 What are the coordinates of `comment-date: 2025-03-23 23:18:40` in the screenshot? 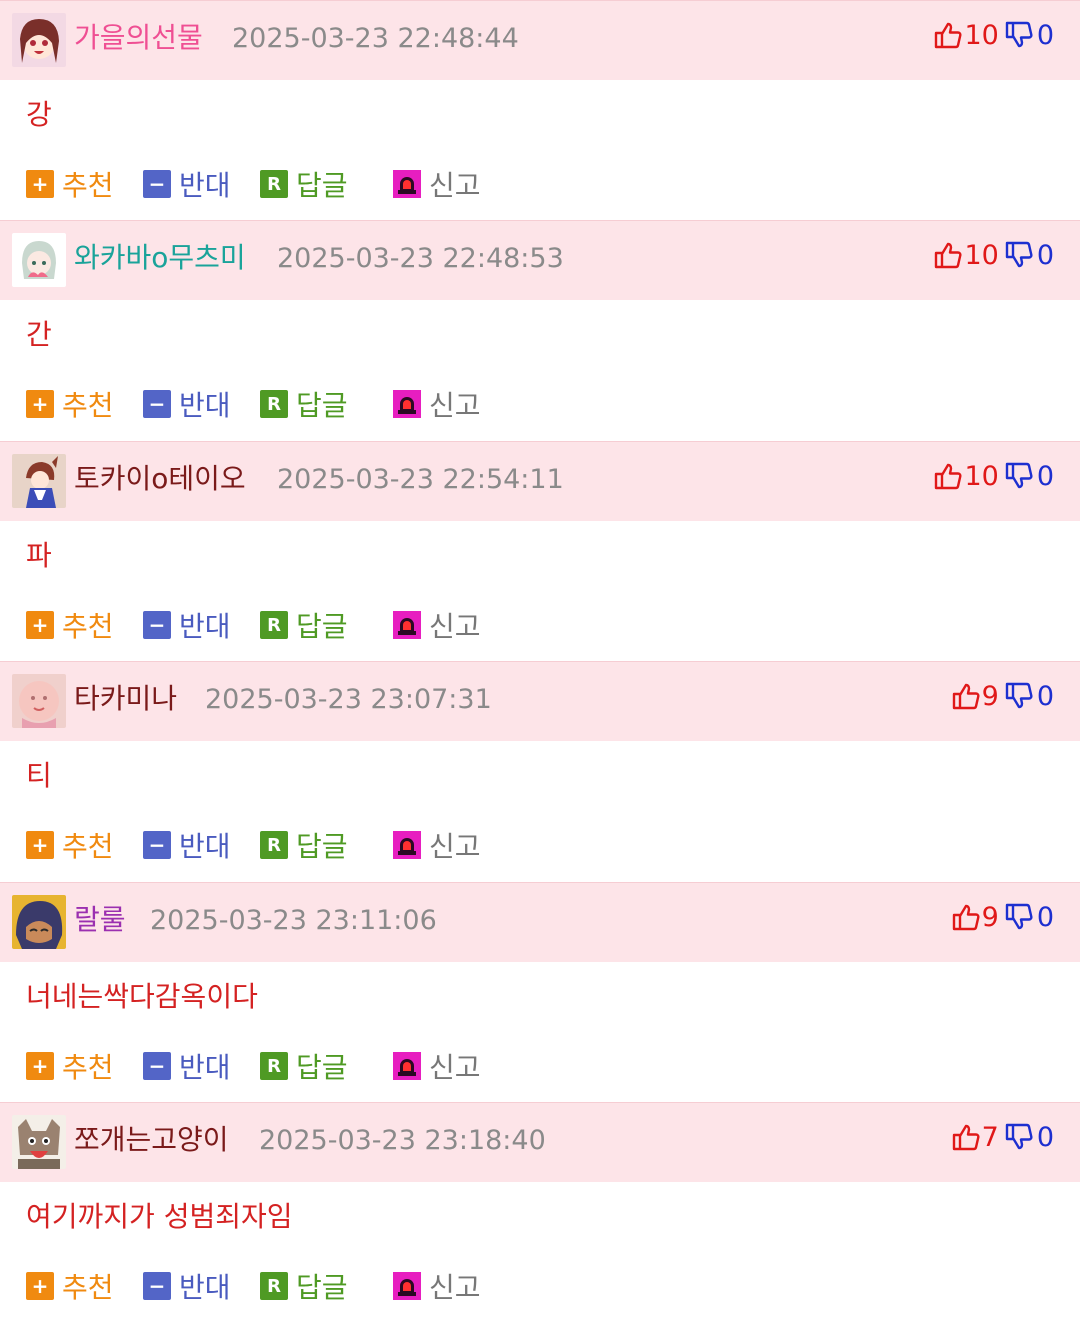 It's located at (402, 1140).